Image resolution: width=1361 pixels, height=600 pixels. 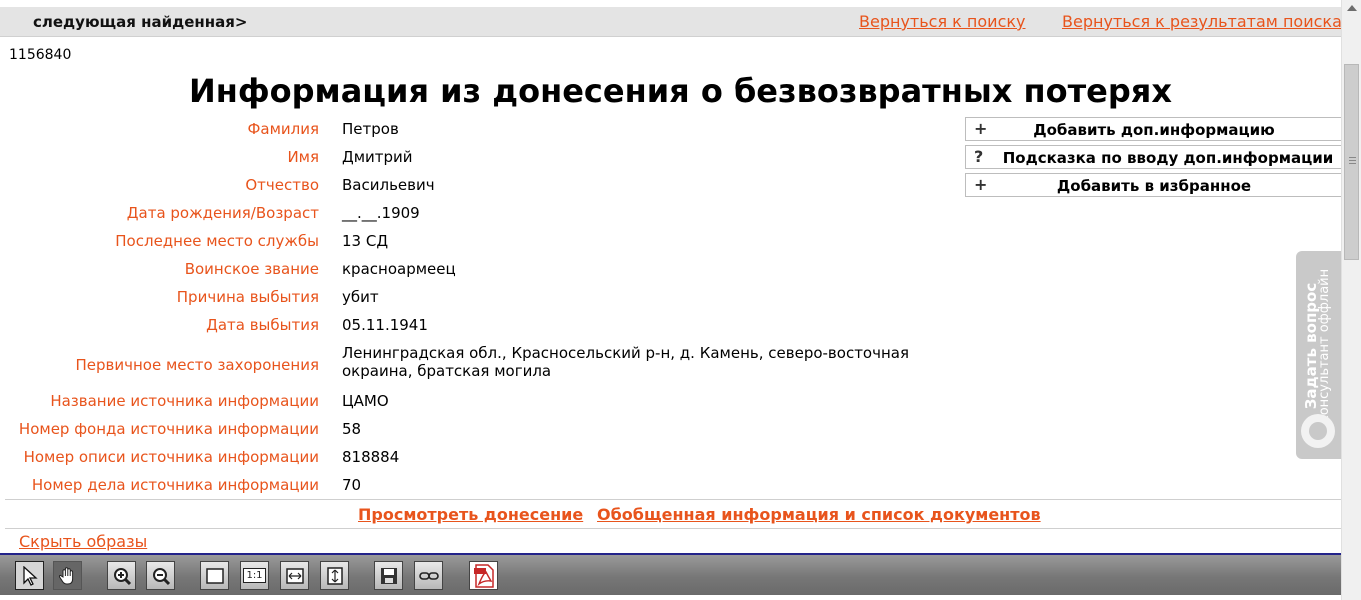 What do you see at coordinates (303, 157) in the screenshot?
I see `field-label: Имя` at bounding box center [303, 157].